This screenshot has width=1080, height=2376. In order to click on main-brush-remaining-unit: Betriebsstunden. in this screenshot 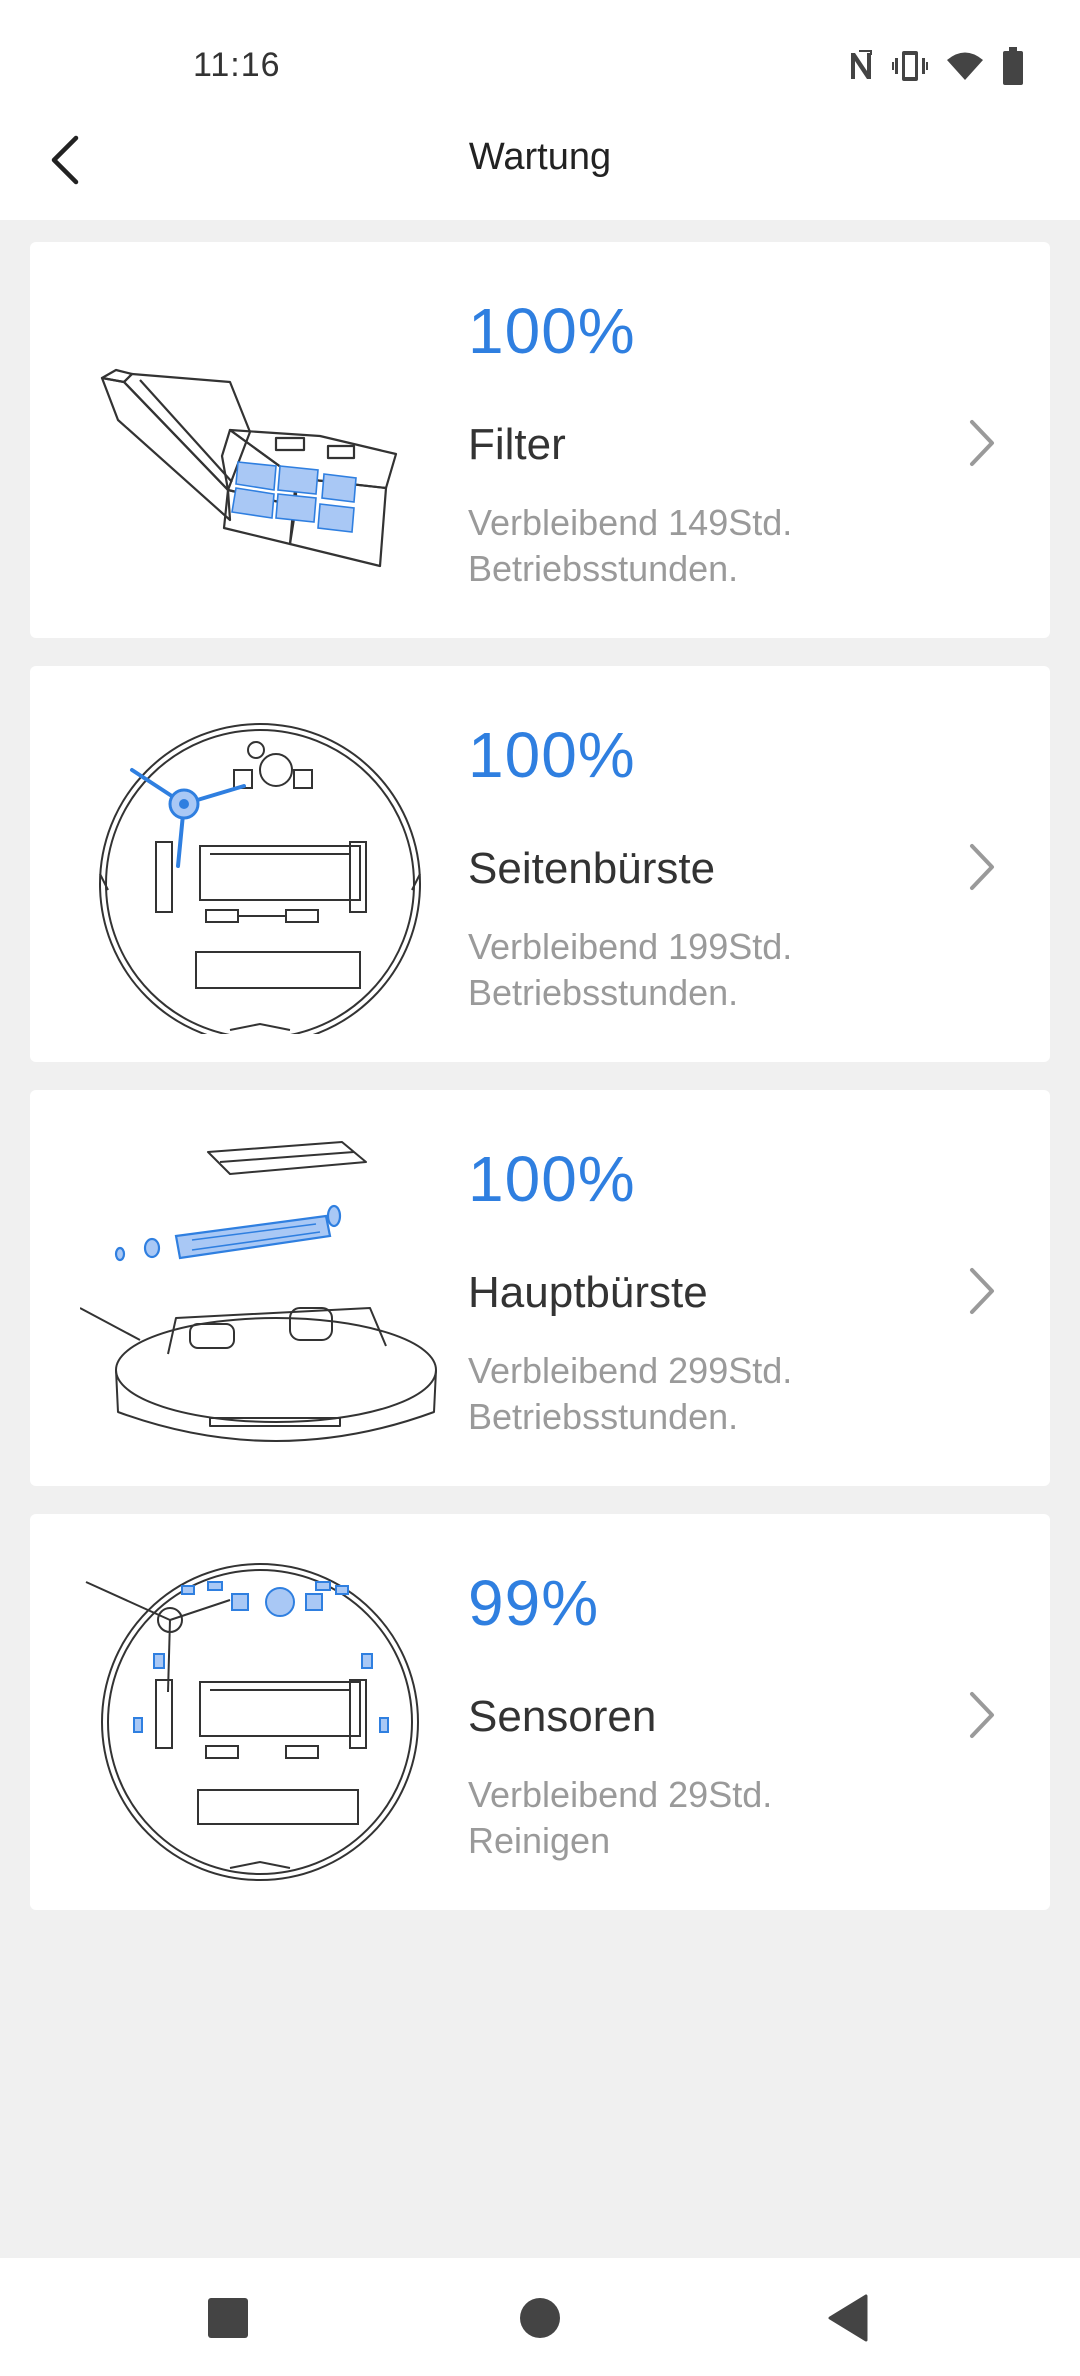, I will do `click(603, 1416)`.